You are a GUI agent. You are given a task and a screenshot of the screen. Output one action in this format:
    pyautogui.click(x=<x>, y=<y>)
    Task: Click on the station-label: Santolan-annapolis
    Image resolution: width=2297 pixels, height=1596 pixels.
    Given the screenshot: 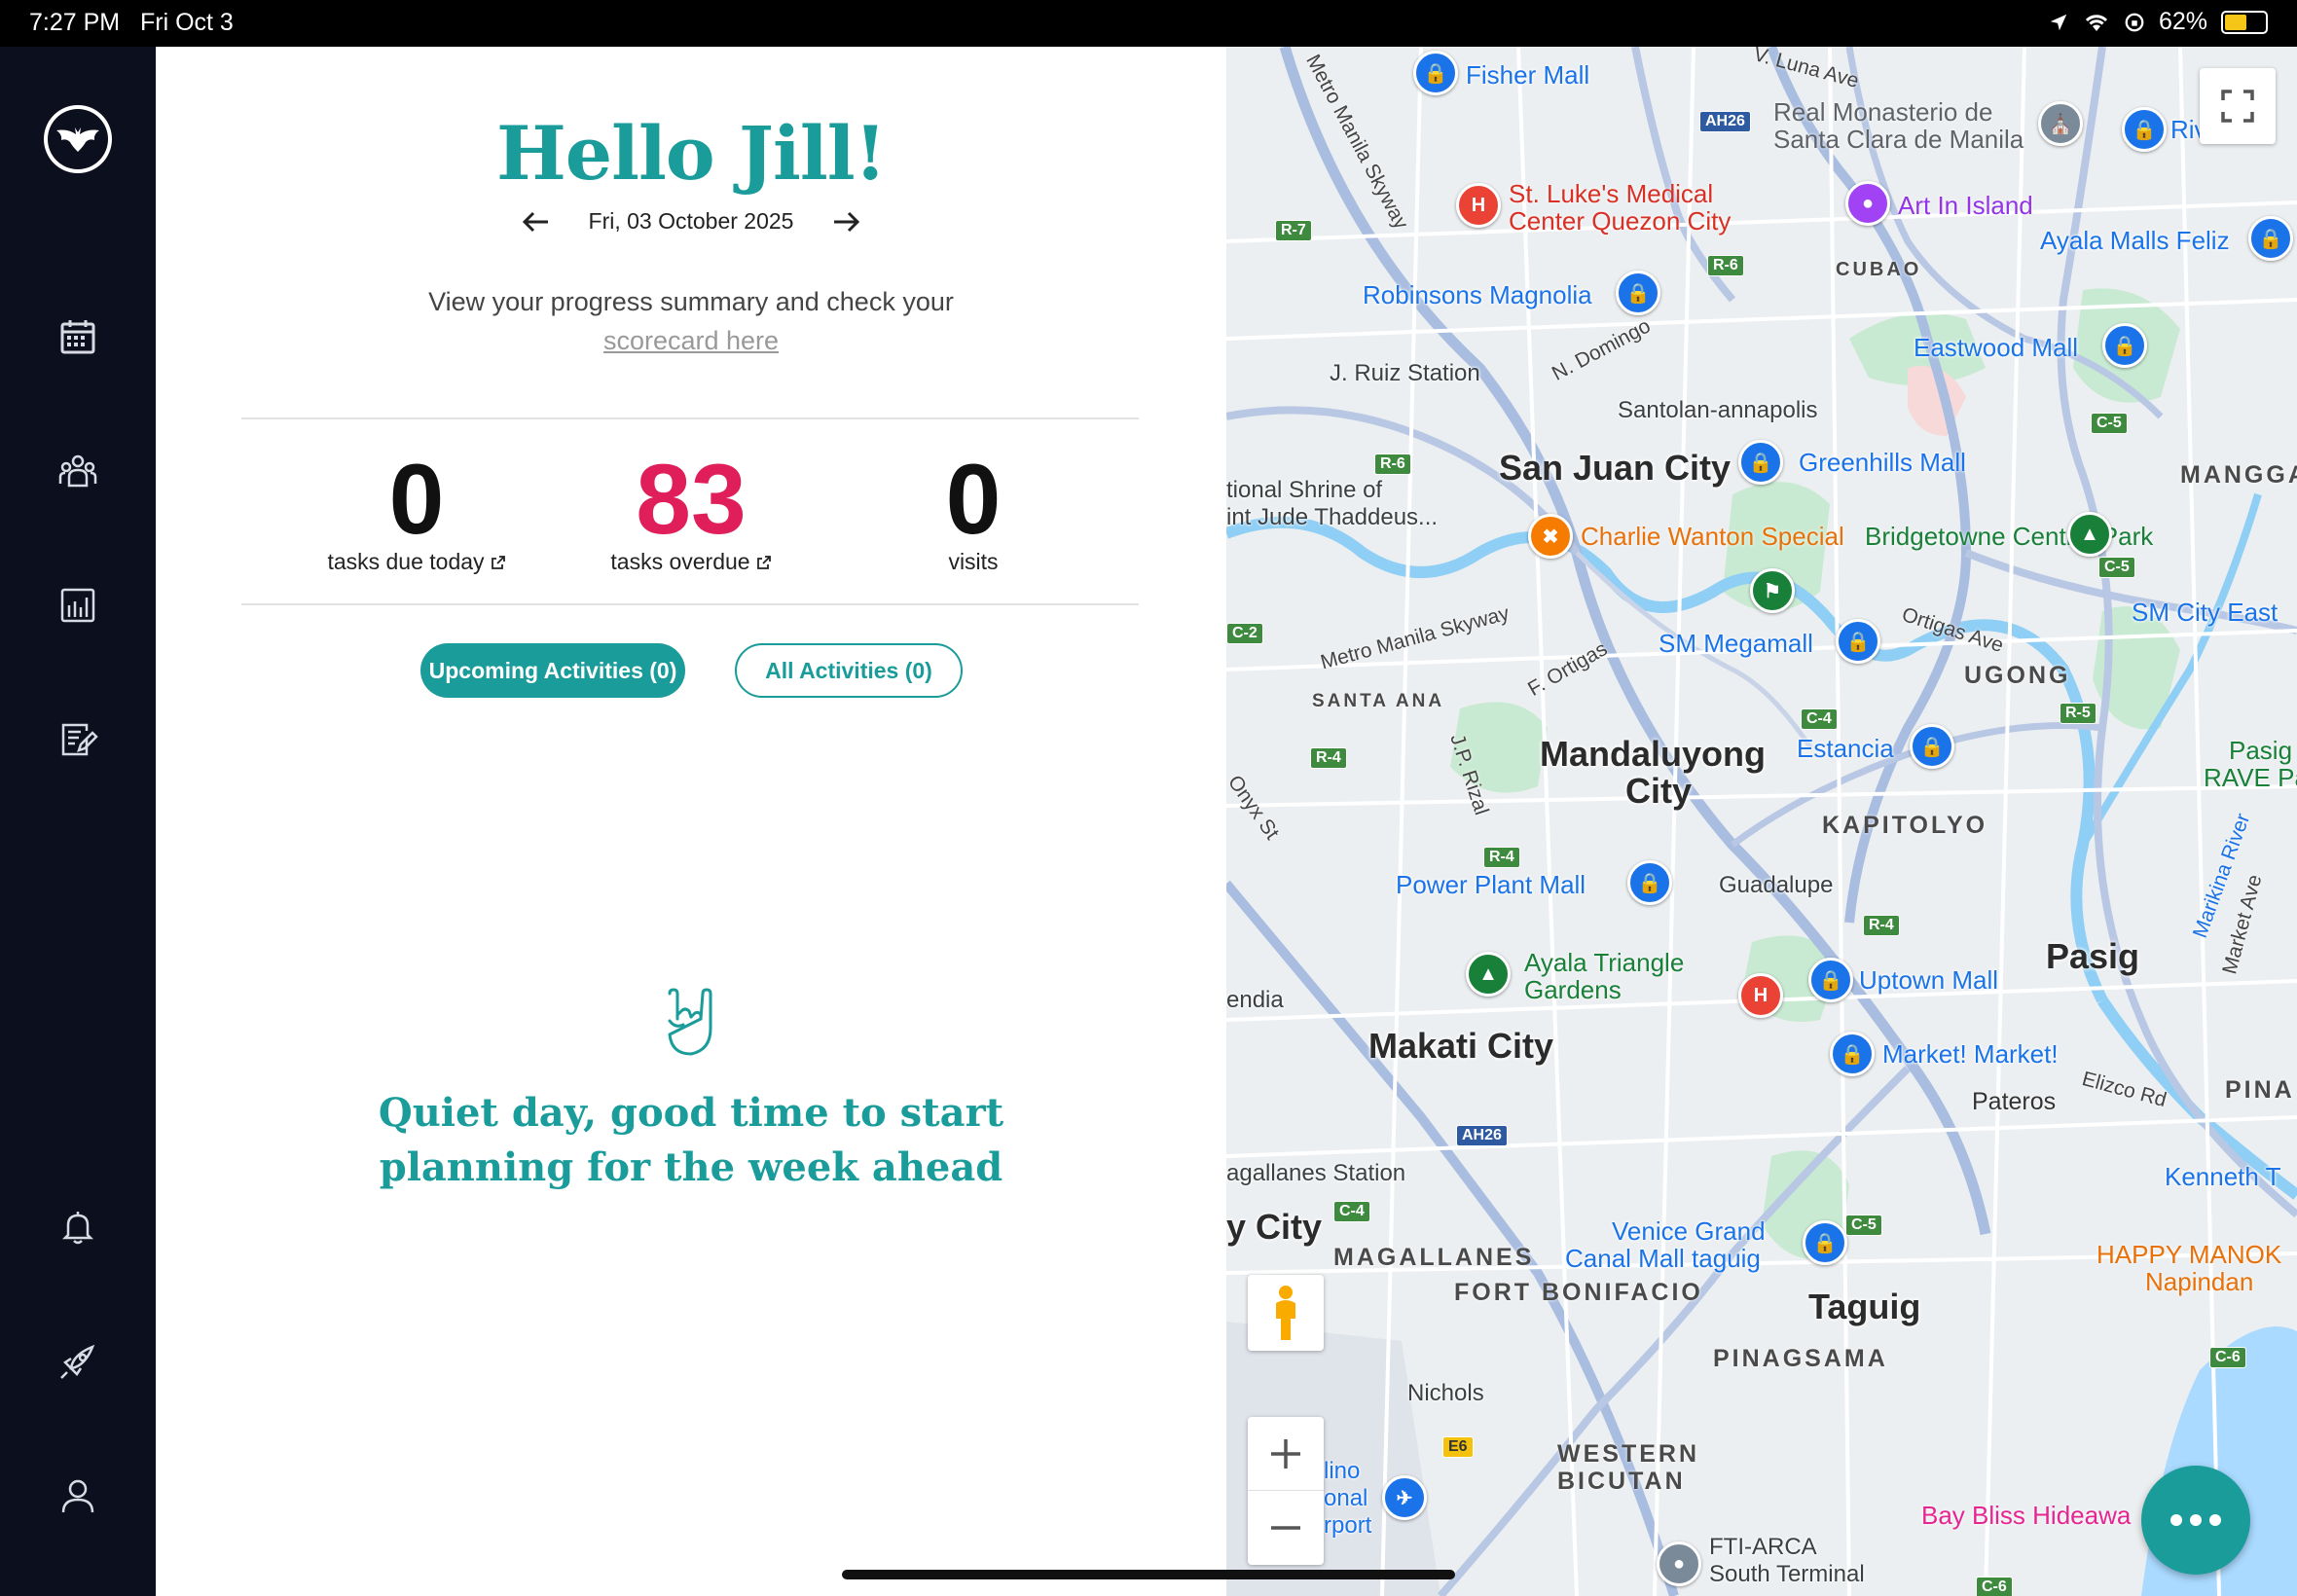 What is the action you would take?
    pyautogui.click(x=1718, y=411)
    